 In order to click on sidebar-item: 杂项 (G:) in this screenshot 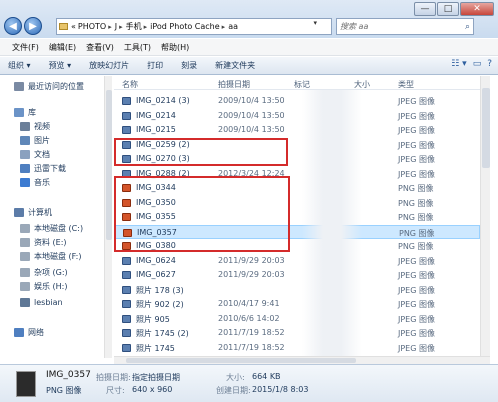, I will do `click(44, 272)`.